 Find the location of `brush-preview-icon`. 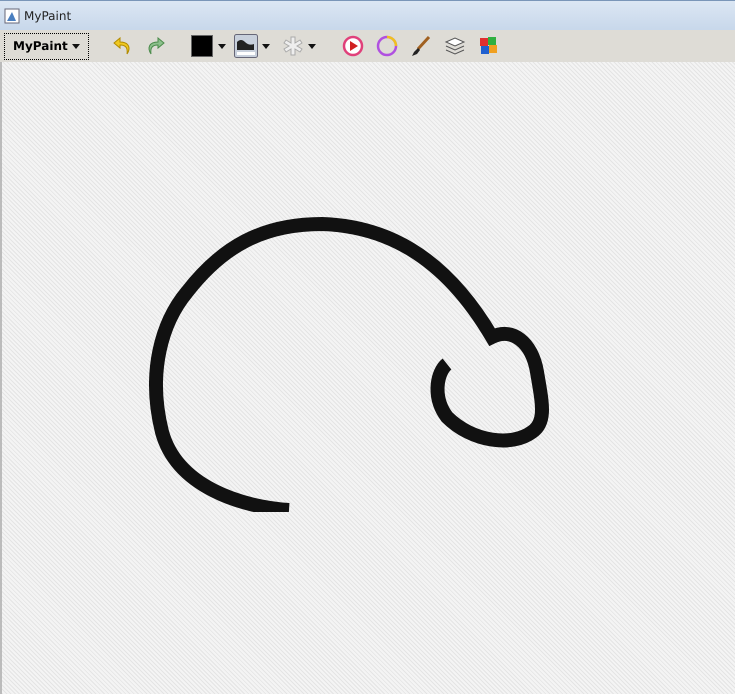

brush-preview-icon is located at coordinates (246, 46).